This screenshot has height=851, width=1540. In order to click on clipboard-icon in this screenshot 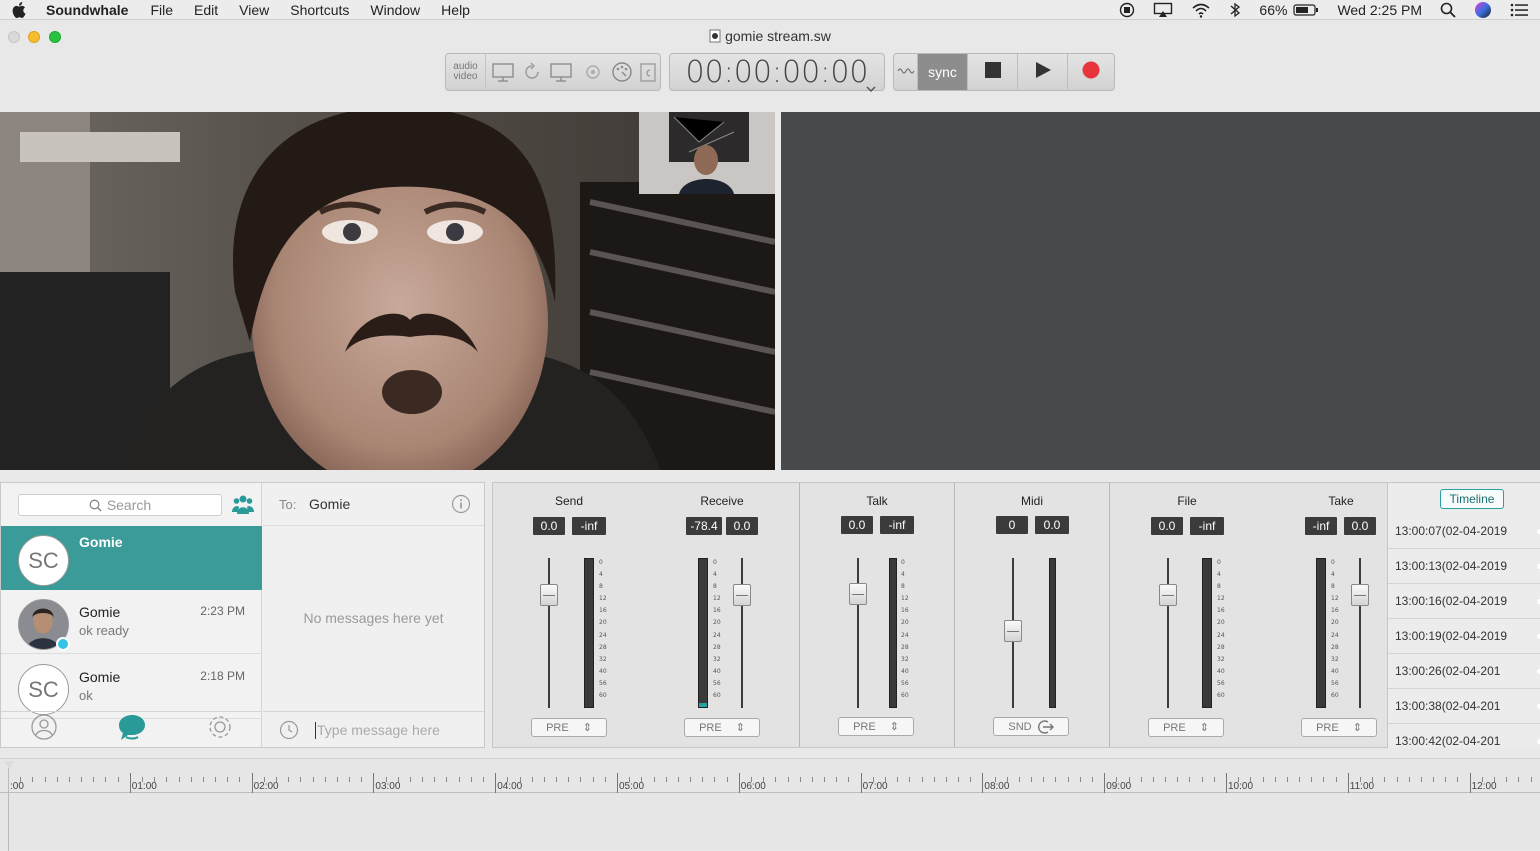, I will do `click(648, 72)`.